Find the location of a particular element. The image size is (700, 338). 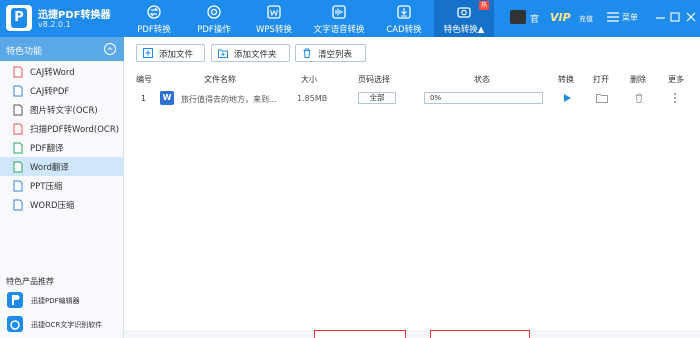

more-icon is located at coordinates (675, 98).